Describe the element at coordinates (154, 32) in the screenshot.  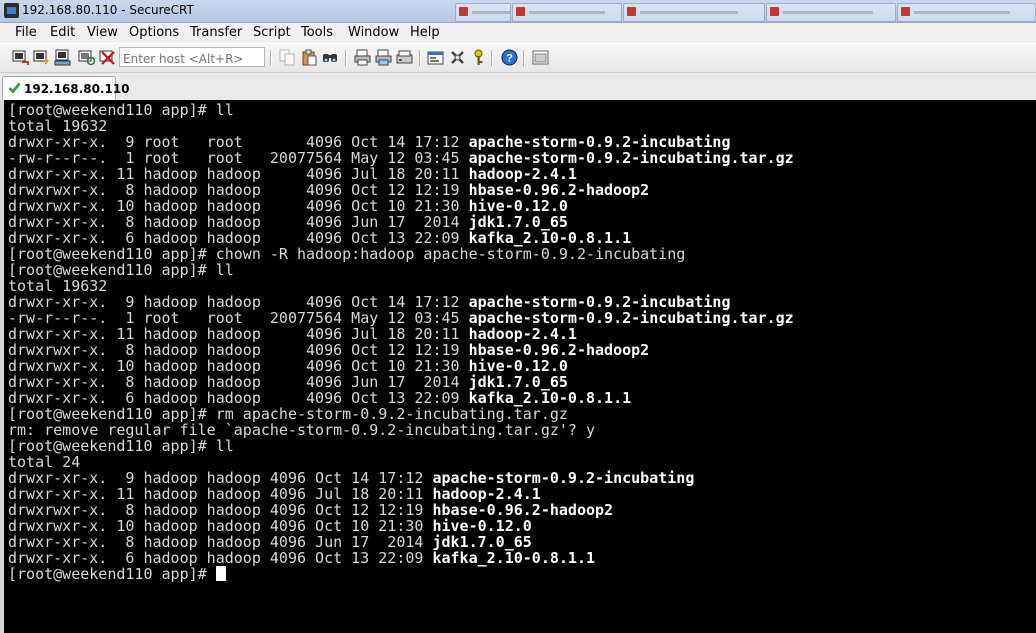
I see `menu-options: Options` at that location.